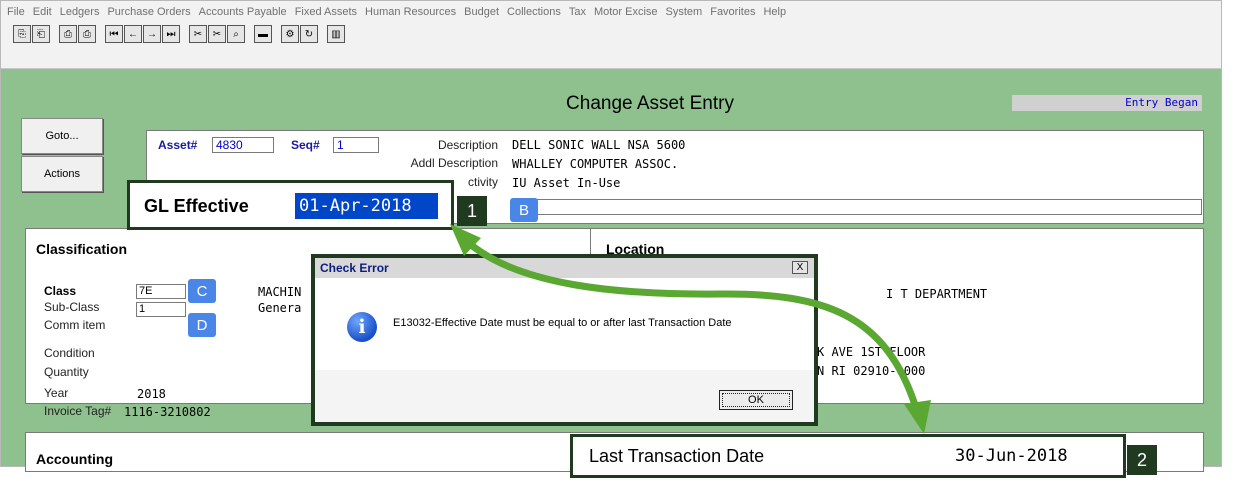 This screenshot has height=496, width=1240. I want to click on last-transaction-label: Last Transaction Date, so click(677, 456).